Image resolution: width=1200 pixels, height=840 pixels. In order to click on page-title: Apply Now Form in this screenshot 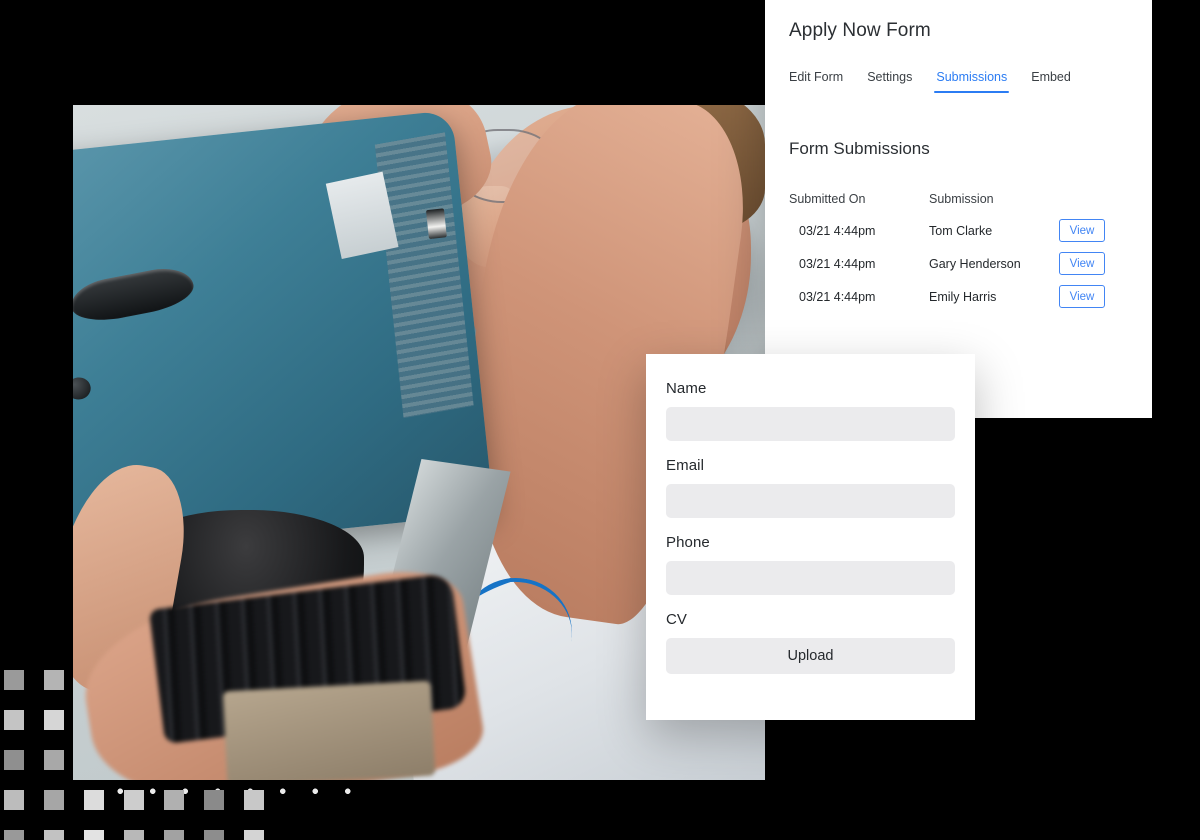, I will do `click(860, 30)`.